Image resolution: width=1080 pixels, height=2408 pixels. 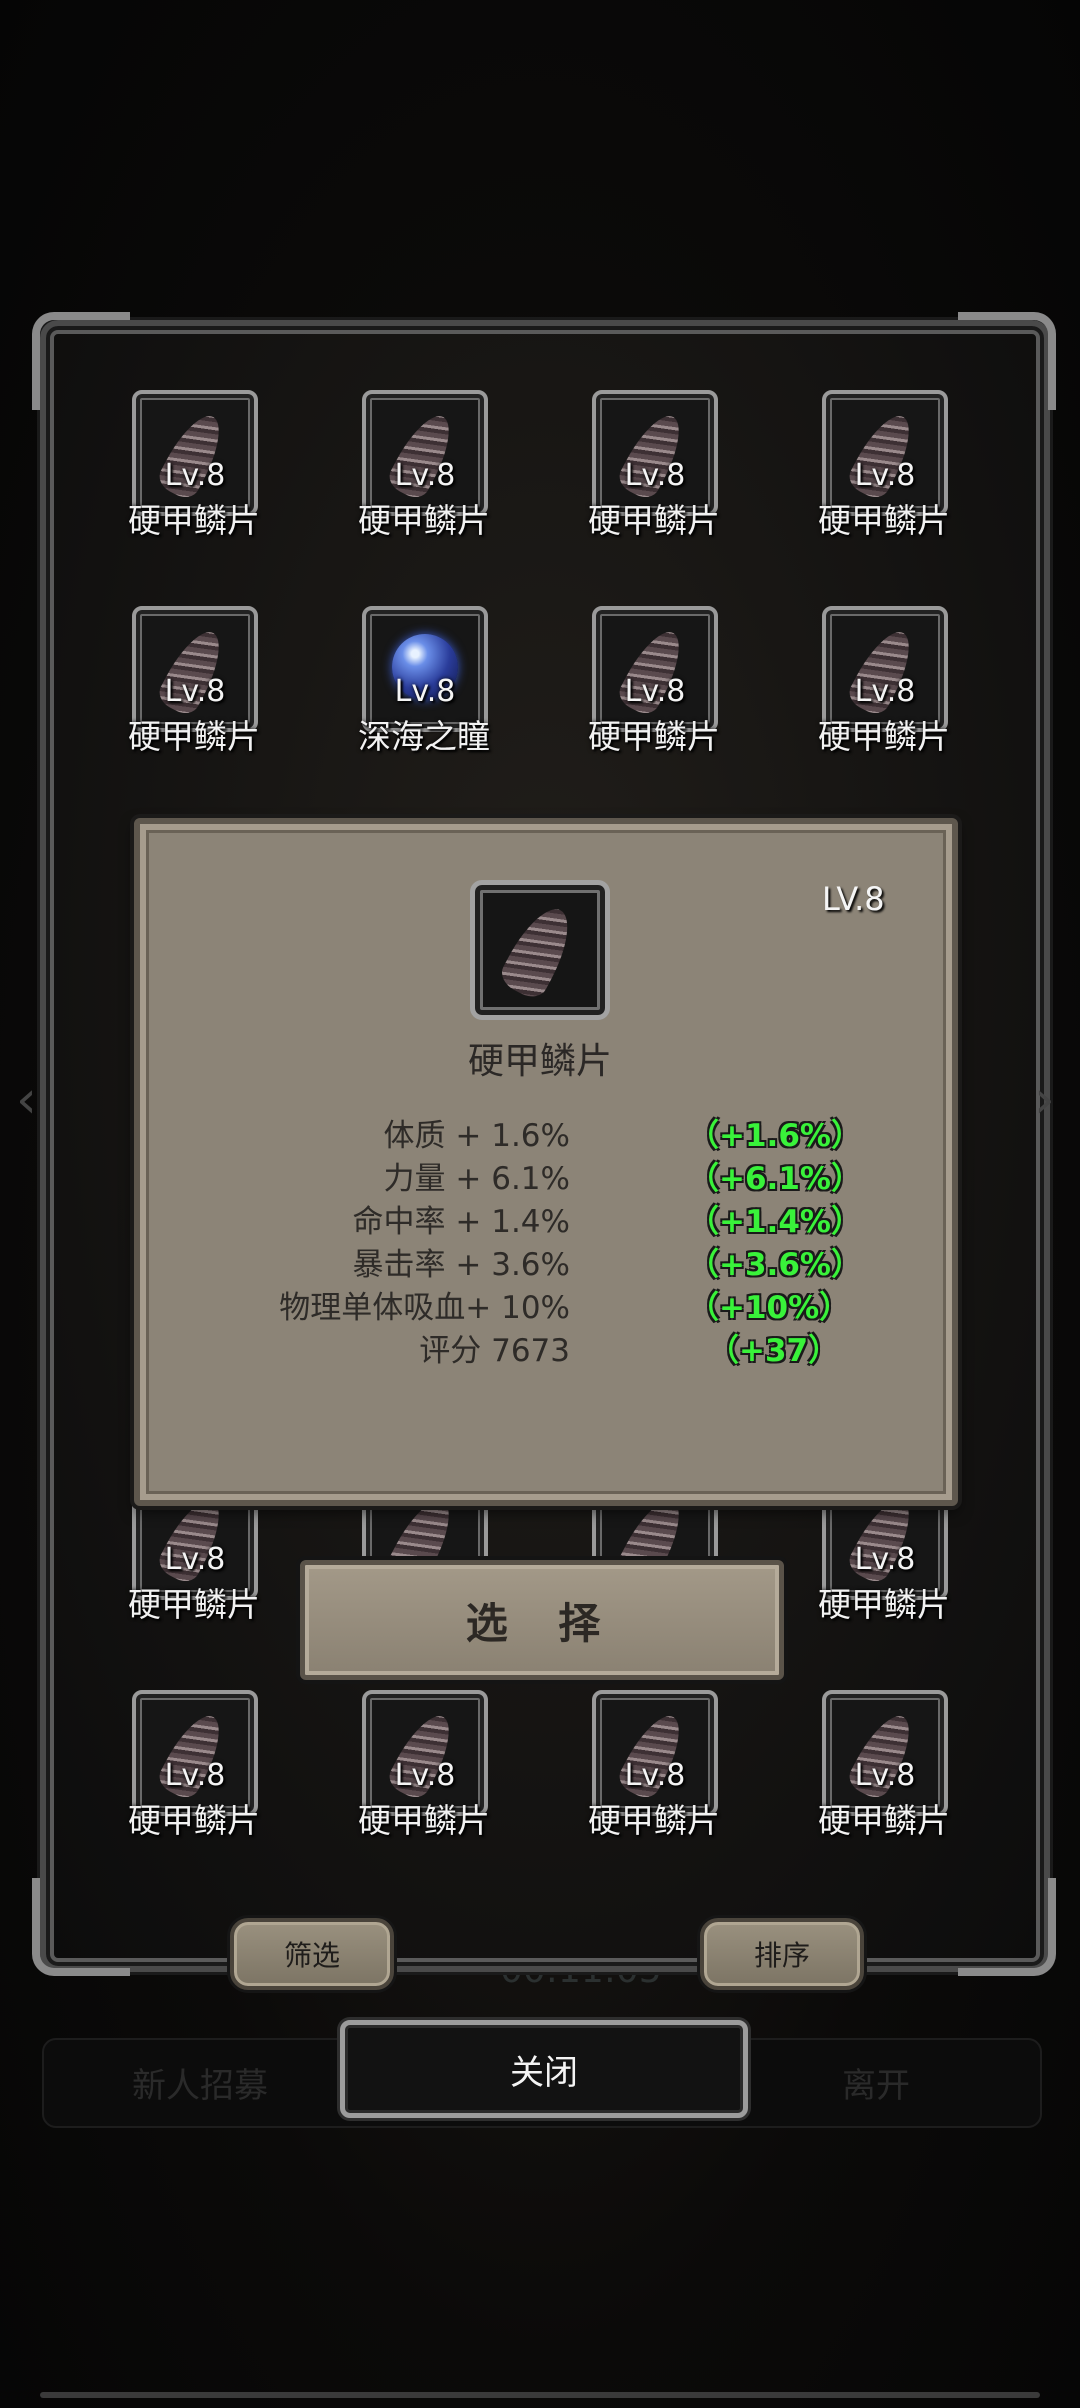 What do you see at coordinates (876, 2086) in the screenshot?
I see `leave-label: 离开` at bounding box center [876, 2086].